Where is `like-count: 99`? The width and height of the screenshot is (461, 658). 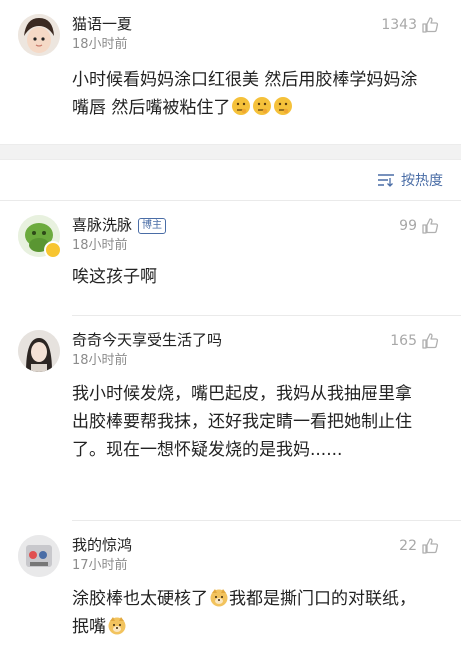
like-count: 99 is located at coordinates (408, 226).